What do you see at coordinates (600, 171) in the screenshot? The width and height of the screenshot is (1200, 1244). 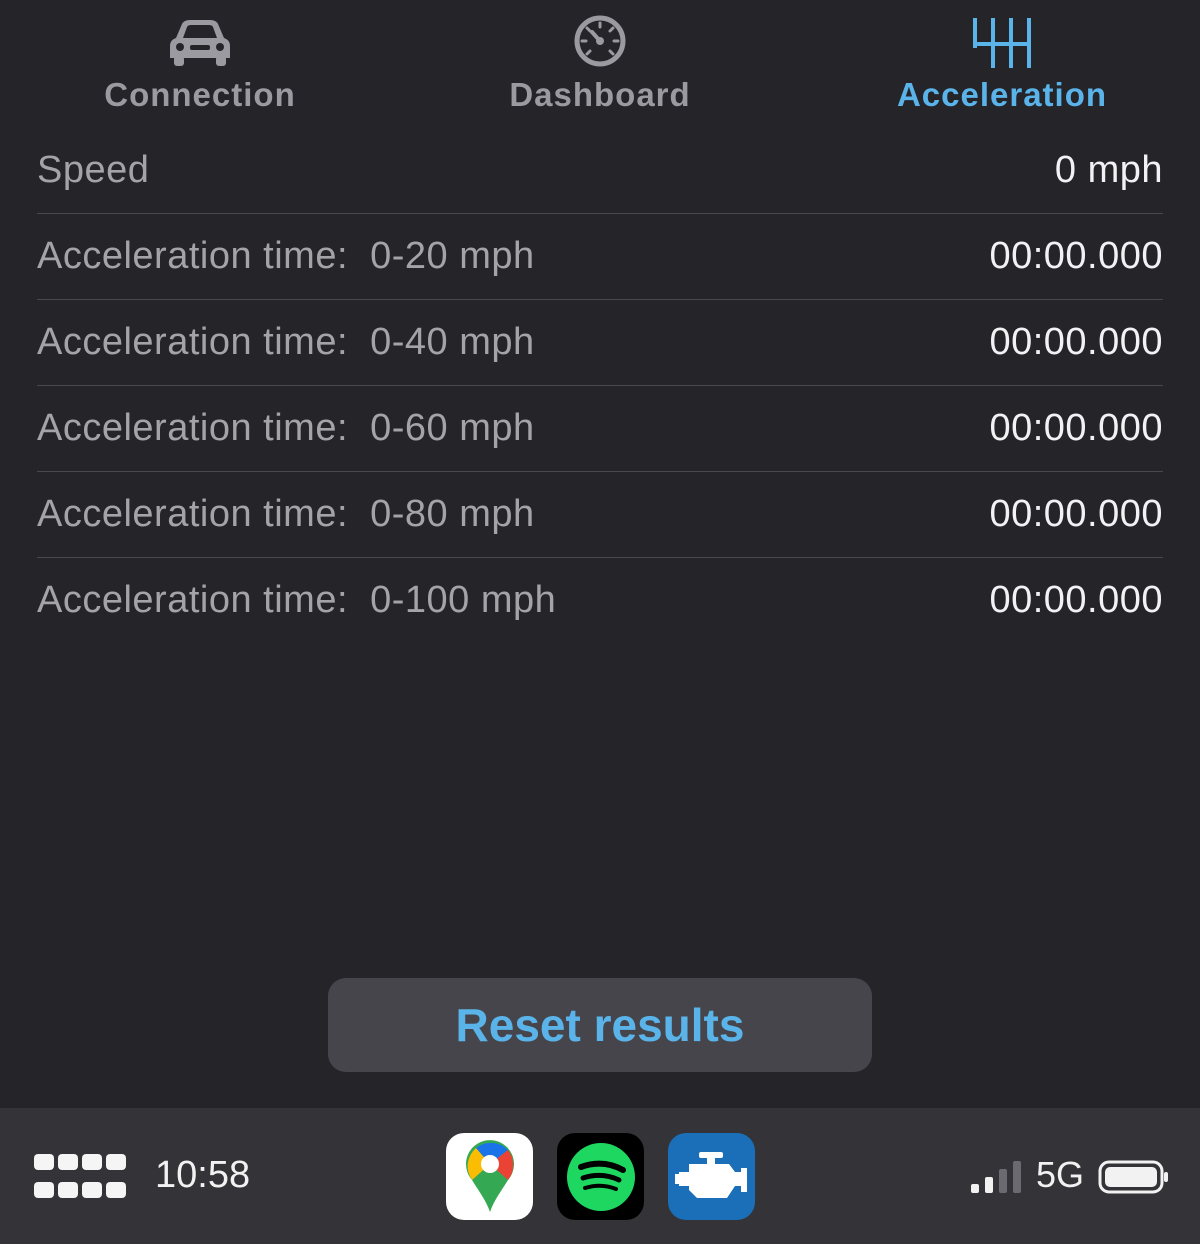 I see `speed-row: Speed 0 mph` at bounding box center [600, 171].